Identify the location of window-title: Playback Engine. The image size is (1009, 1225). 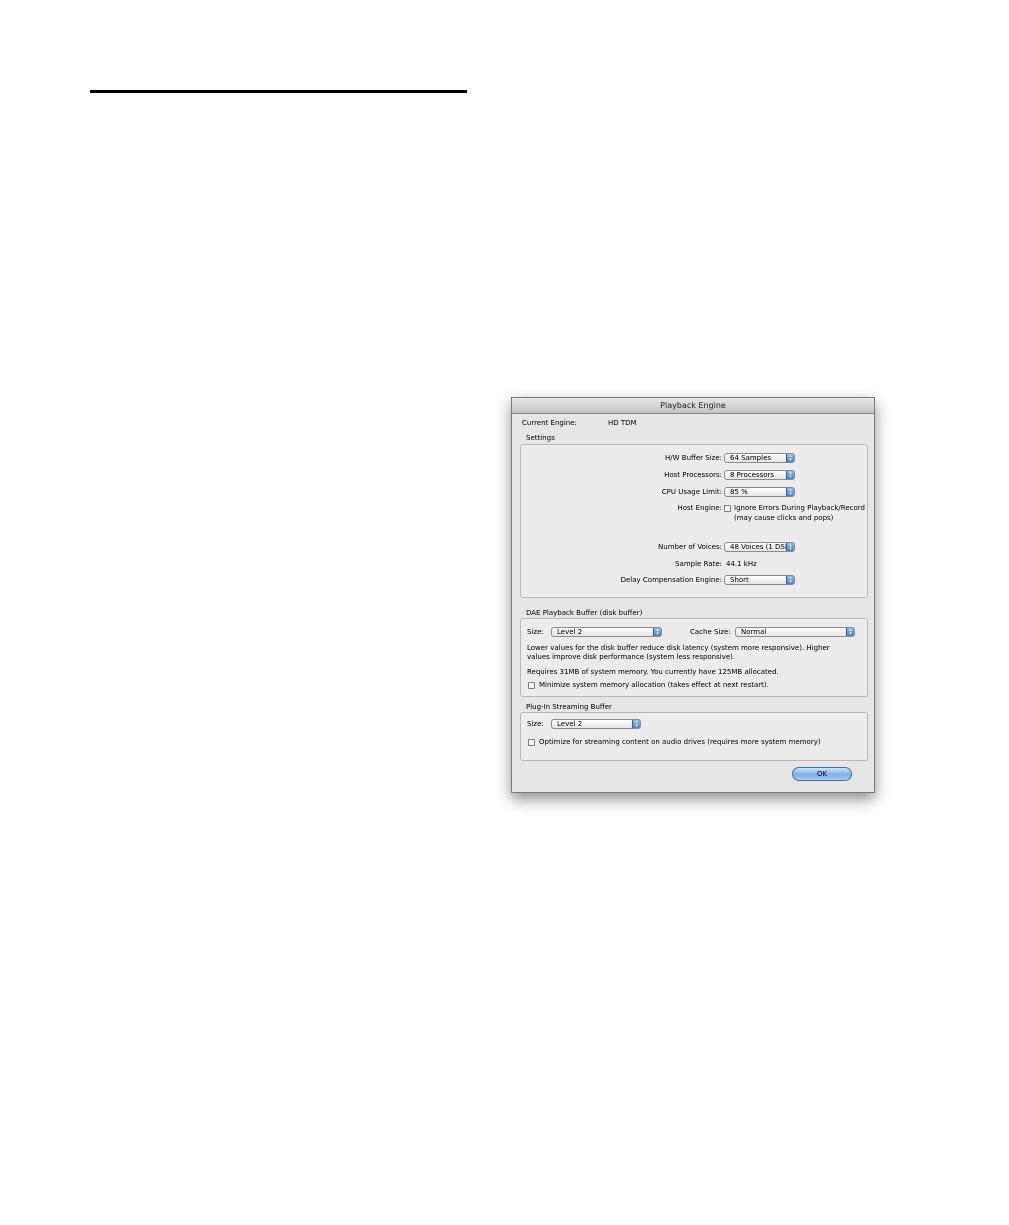
(693, 406).